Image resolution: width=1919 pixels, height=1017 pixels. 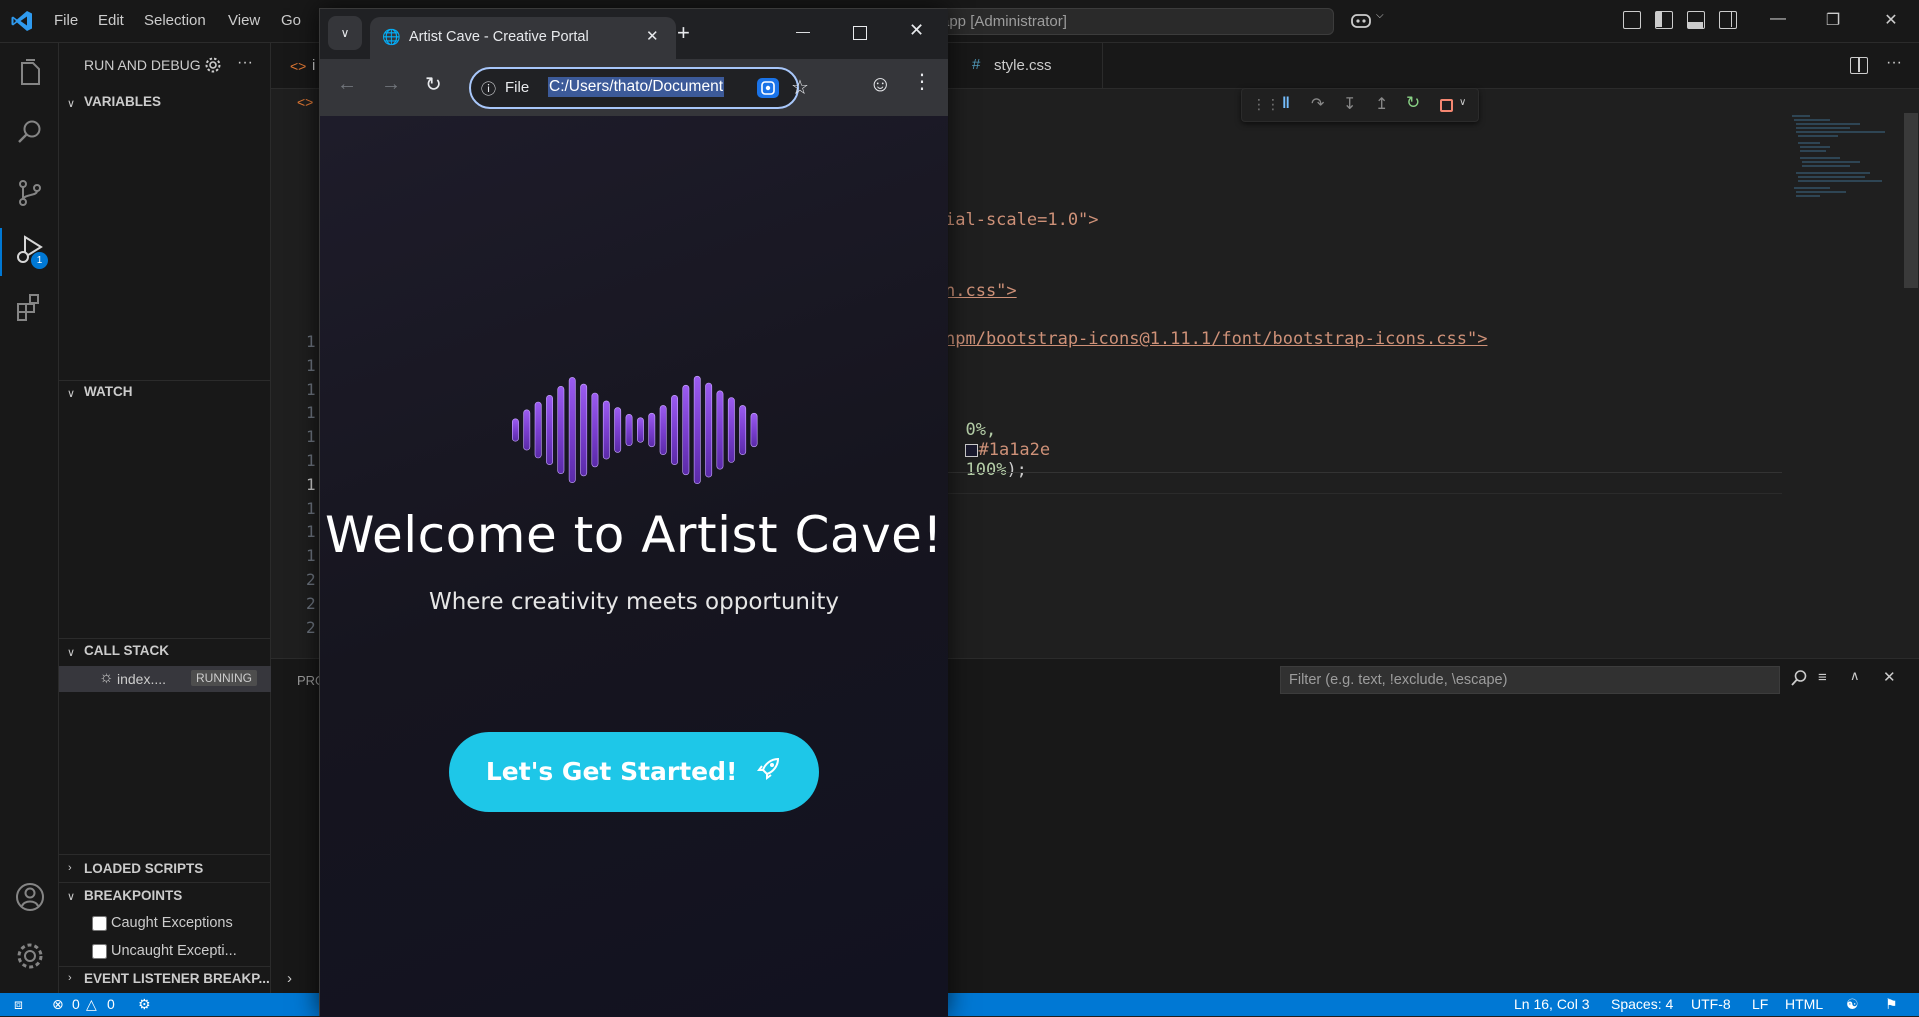 What do you see at coordinates (126, 650) in the screenshot?
I see `call-stack-section-header: CALL STACK` at bounding box center [126, 650].